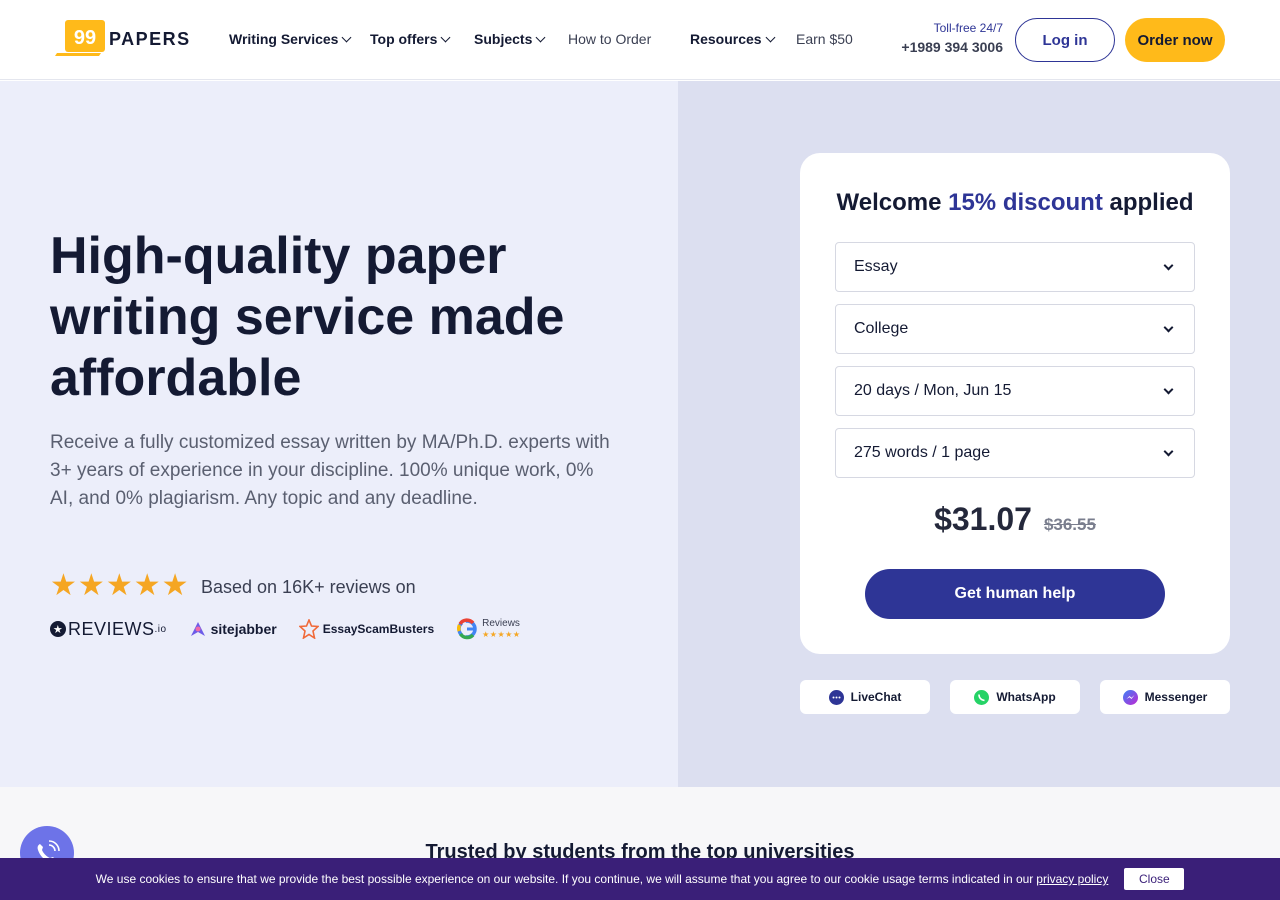  What do you see at coordinates (197, 629) in the screenshot?
I see `sitejabber-icon` at bounding box center [197, 629].